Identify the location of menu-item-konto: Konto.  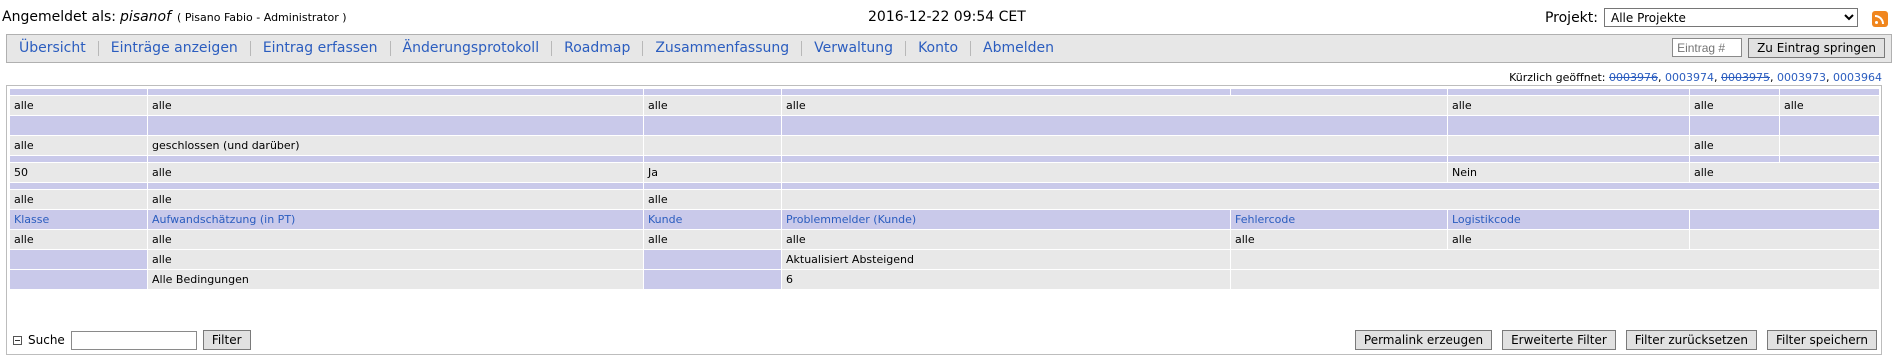
(939, 48).